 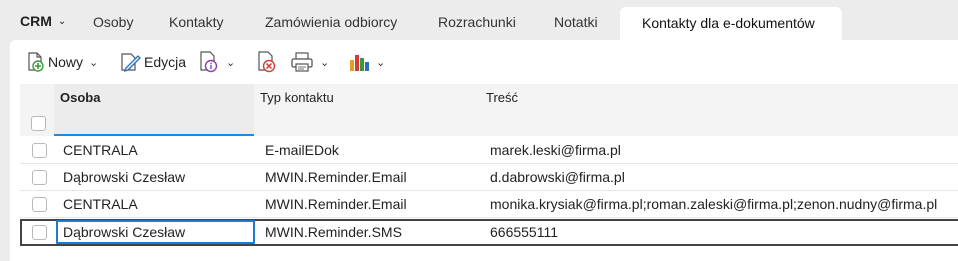 I want to click on tab-kontakty: Kontakty, so click(x=196, y=22).